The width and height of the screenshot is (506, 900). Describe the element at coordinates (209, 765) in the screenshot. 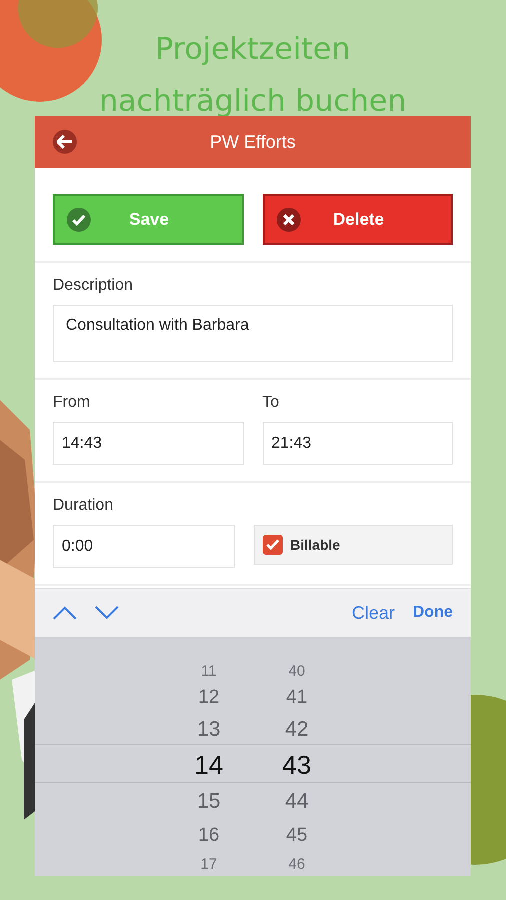

I see `picker-value: 14` at that location.